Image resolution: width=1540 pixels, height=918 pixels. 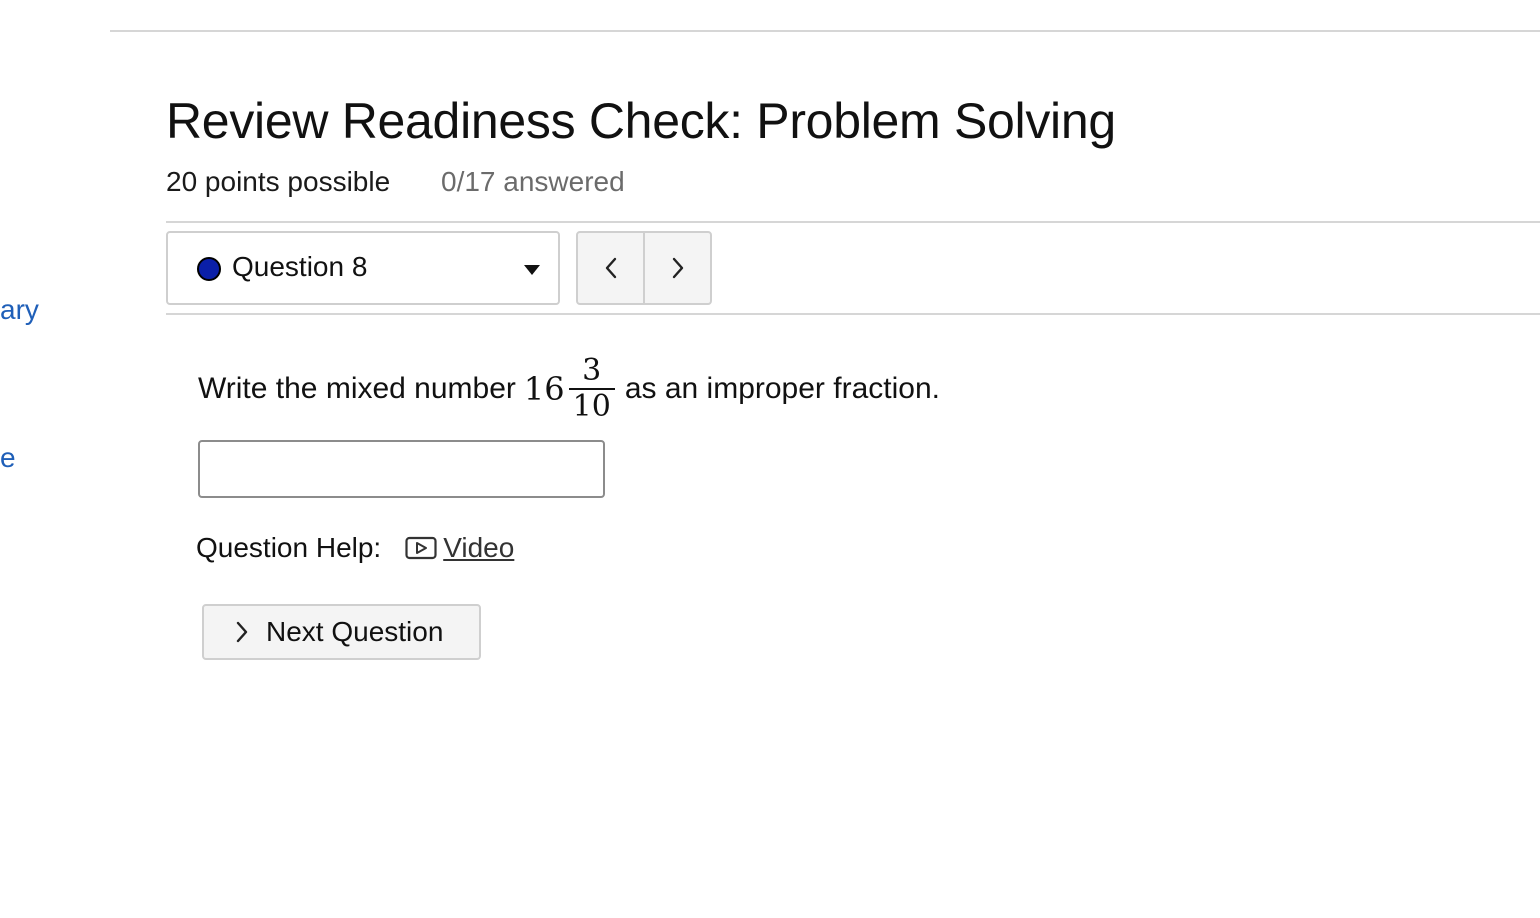 I want to click on question-prefix: Write the mixed number, so click(x=357, y=388).